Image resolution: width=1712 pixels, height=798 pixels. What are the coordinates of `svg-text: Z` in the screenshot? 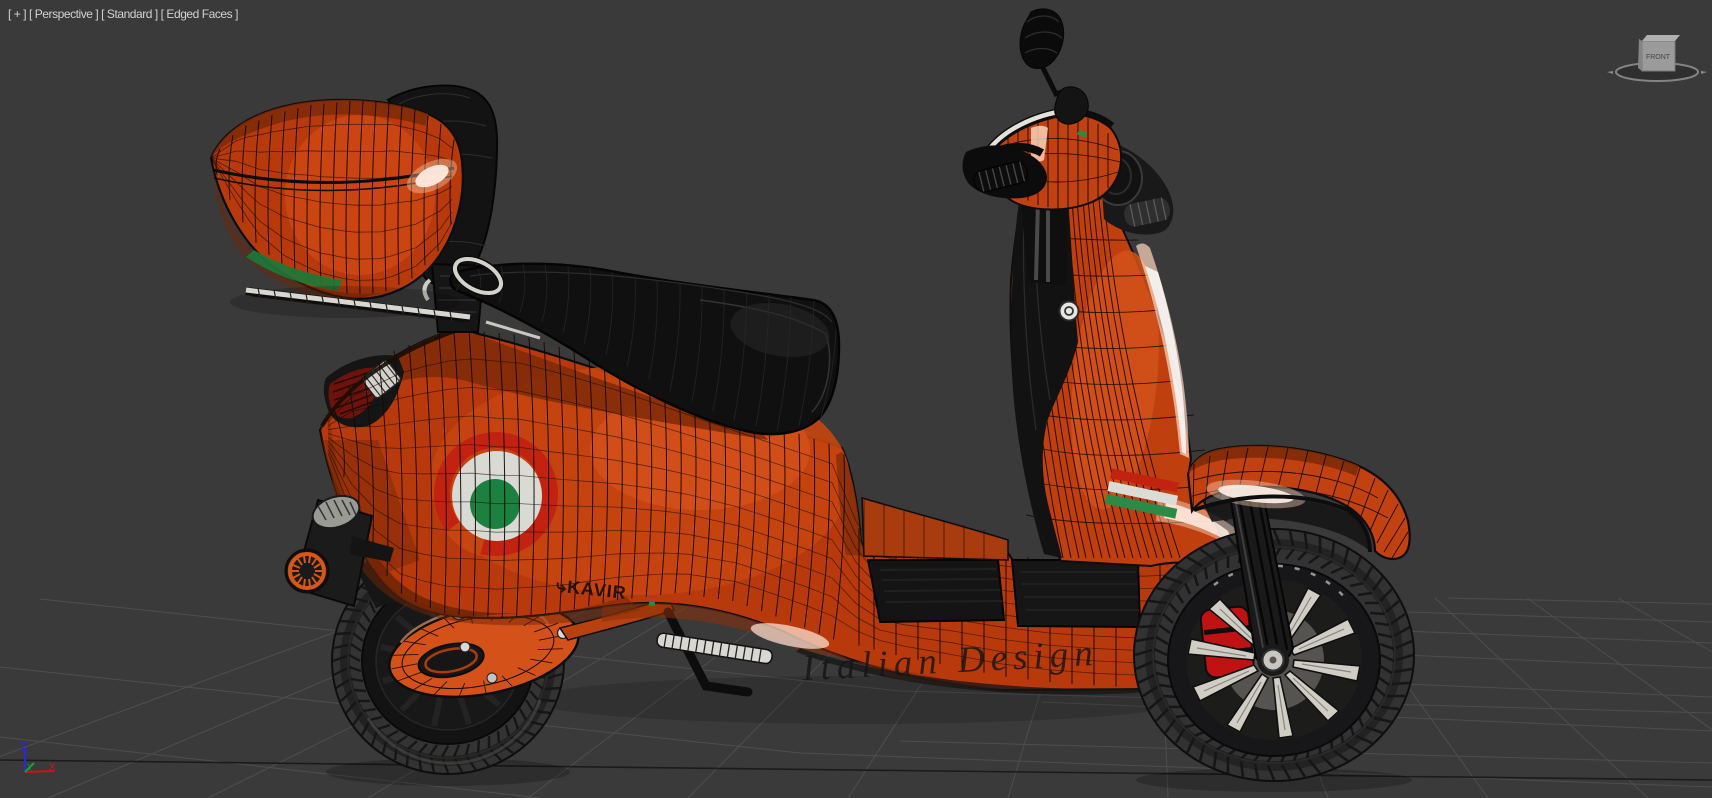 It's located at (24, 746).